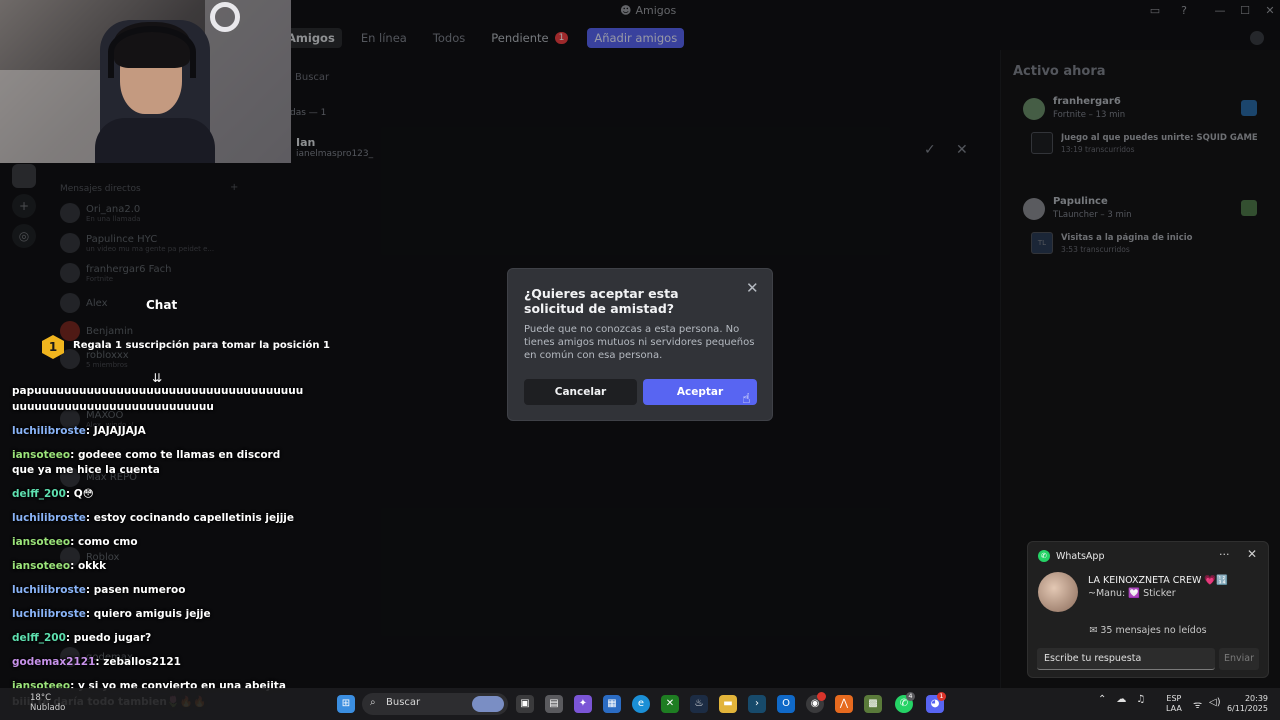 This screenshot has width=1280, height=720. What do you see at coordinates (1071, 556) in the screenshot?
I see `notification-app: ✆ WhatsApp` at bounding box center [1071, 556].